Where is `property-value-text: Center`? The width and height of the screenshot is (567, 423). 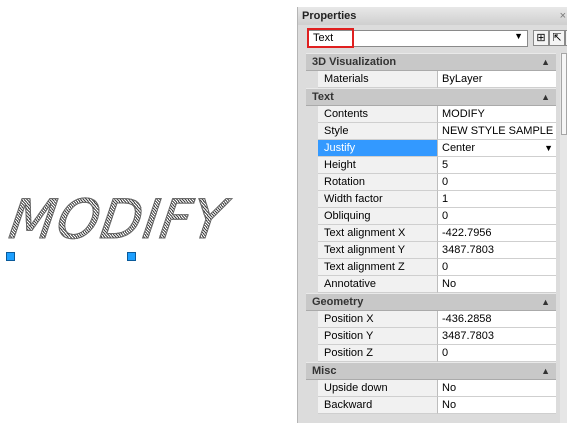 property-value-text: Center is located at coordinates (459, 148).